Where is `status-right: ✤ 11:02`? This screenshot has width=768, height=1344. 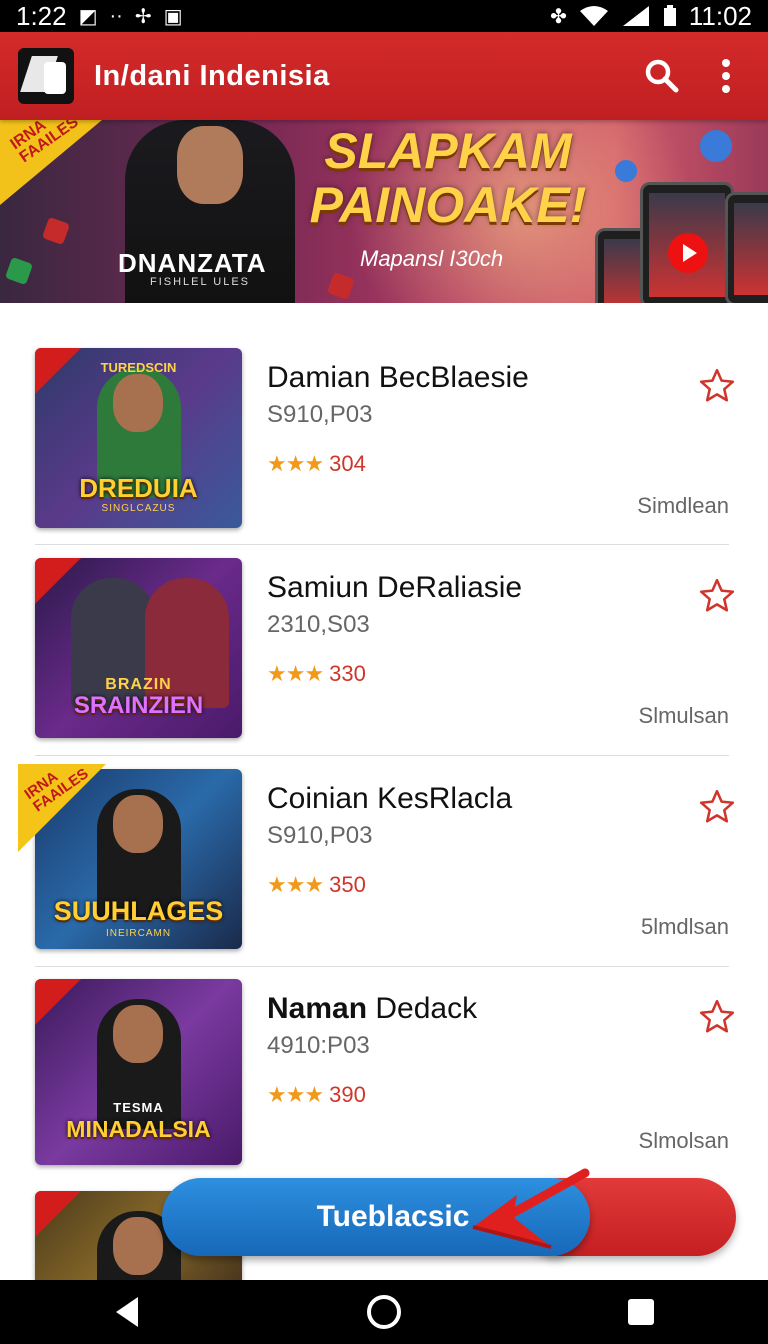 status-right: ✤ 11:02 is located at coordinates (651, 16).